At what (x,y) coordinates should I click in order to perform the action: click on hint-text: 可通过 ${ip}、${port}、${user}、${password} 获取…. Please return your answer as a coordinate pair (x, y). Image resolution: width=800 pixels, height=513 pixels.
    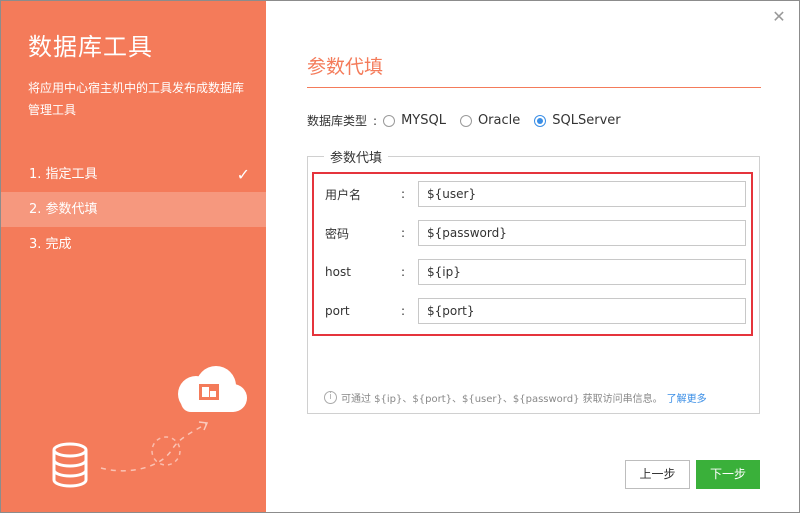
    Looking at the image, I should click on (502, 399).